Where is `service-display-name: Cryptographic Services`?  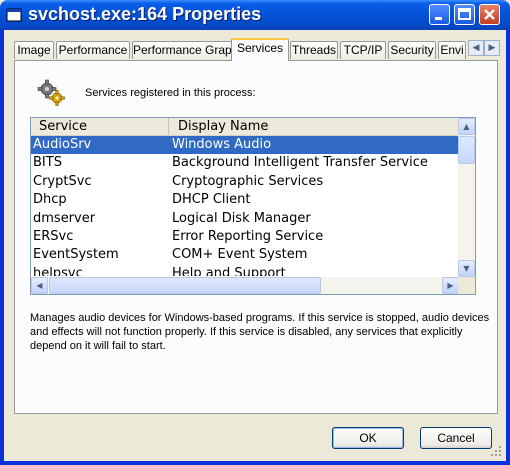
service-display-name: Cryptographic Services is located at coordinates (248, 181).